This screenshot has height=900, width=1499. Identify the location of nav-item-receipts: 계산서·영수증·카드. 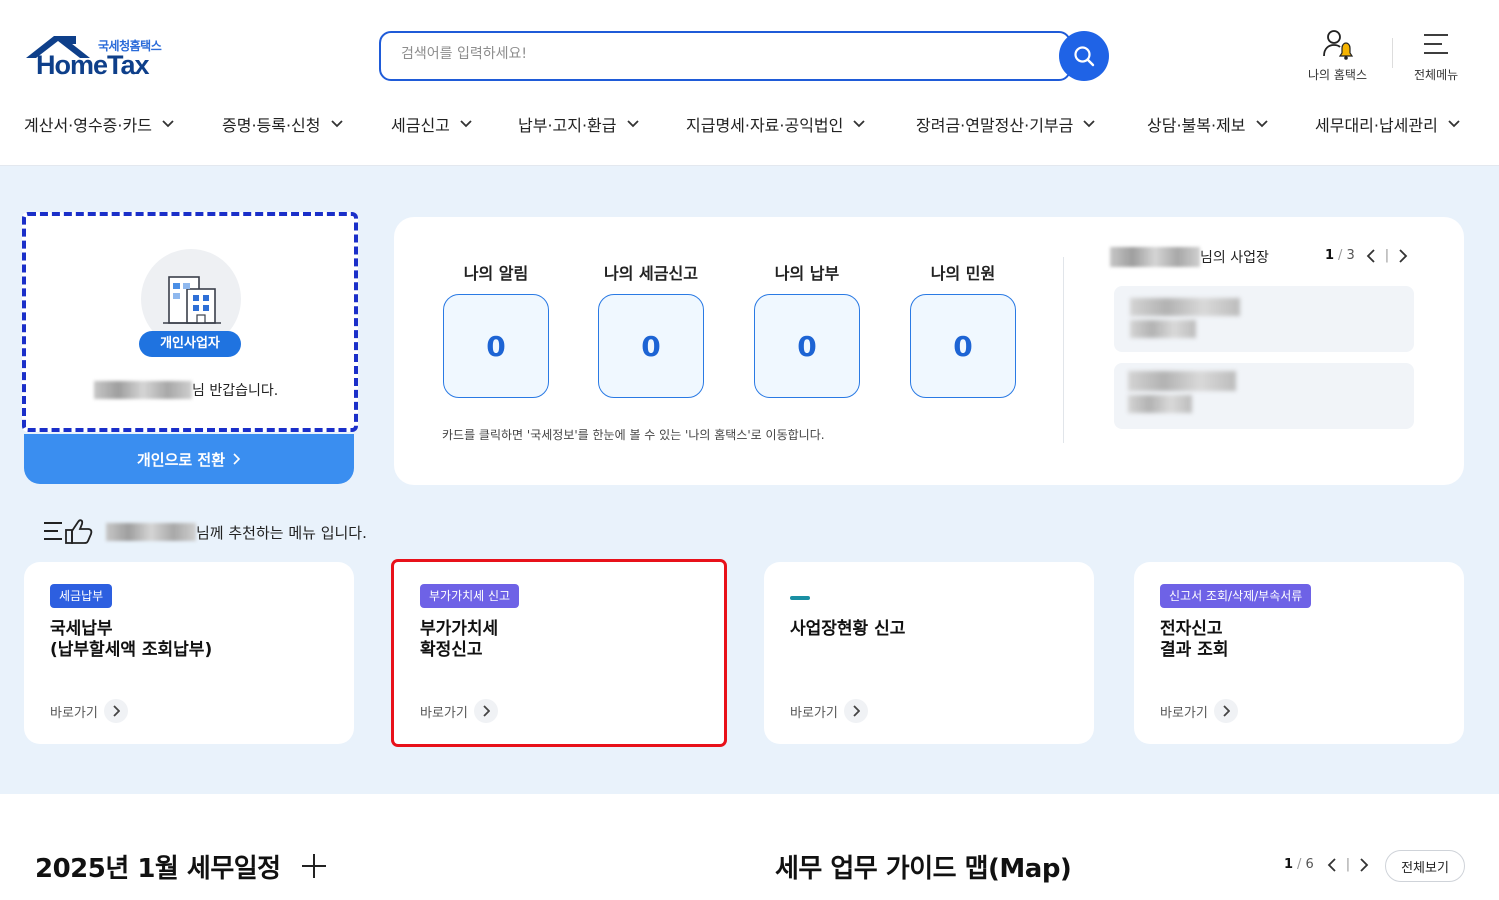
(99, 124).